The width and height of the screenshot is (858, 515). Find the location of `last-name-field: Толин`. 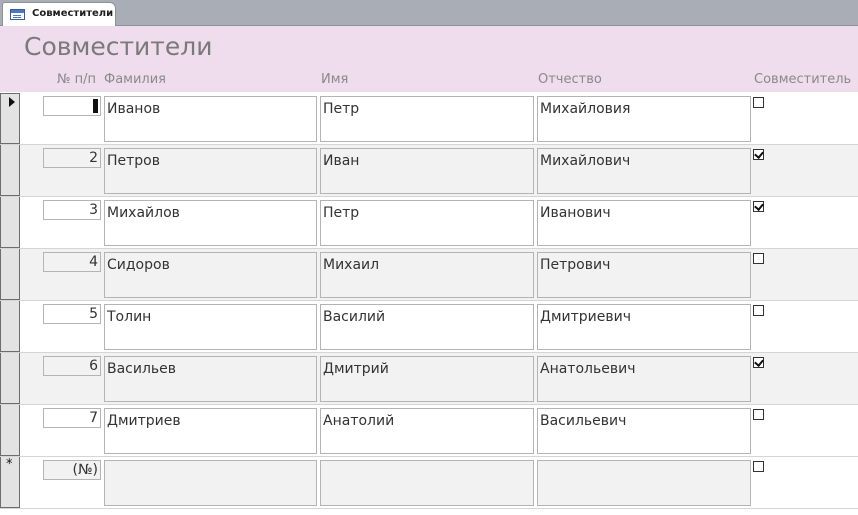

last-name-field: Толин is located at coordinates (210, 327).